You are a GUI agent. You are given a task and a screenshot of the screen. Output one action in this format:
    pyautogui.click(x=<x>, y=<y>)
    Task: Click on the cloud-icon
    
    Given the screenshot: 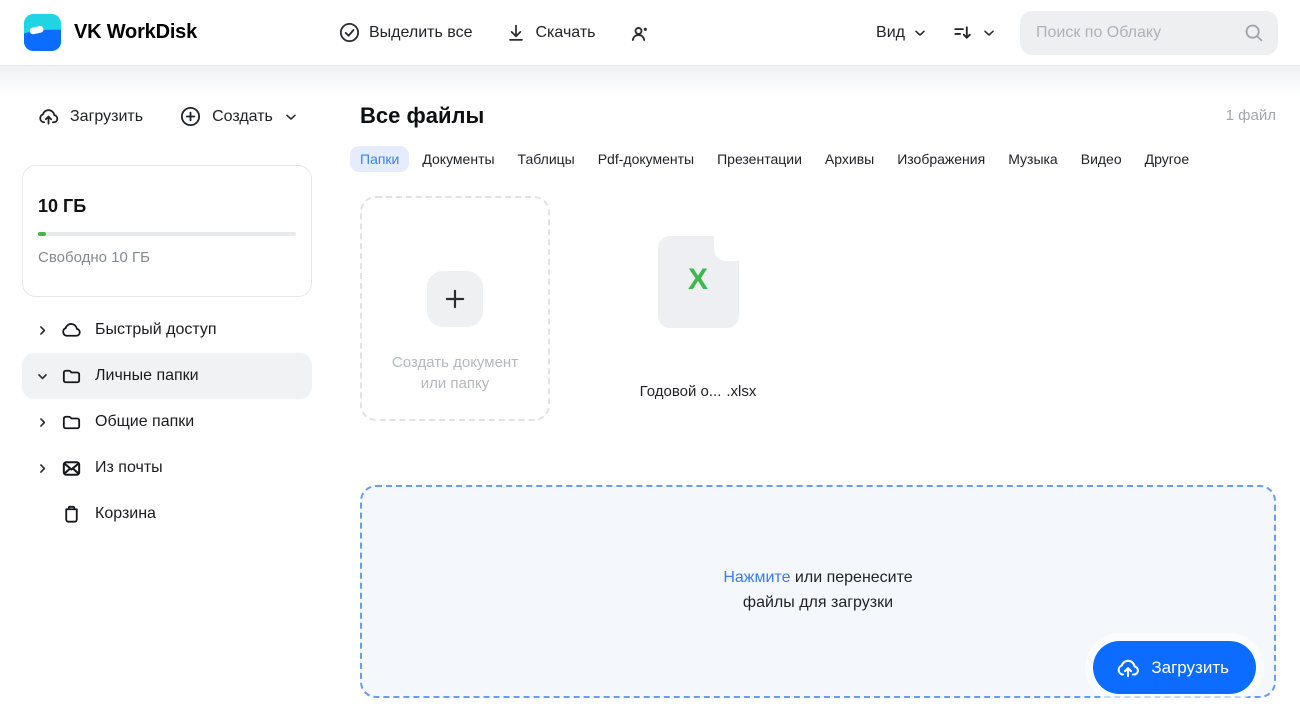 What is the action you would take?
    pyautogui.click(x=71, y=330)
    